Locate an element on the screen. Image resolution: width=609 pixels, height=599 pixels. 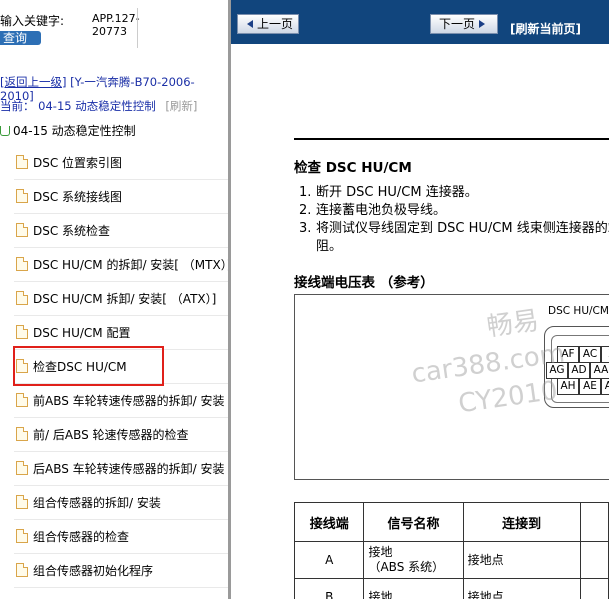
signal-cell: 接地 （ABS 系统） is located at coordinates (413, 560).